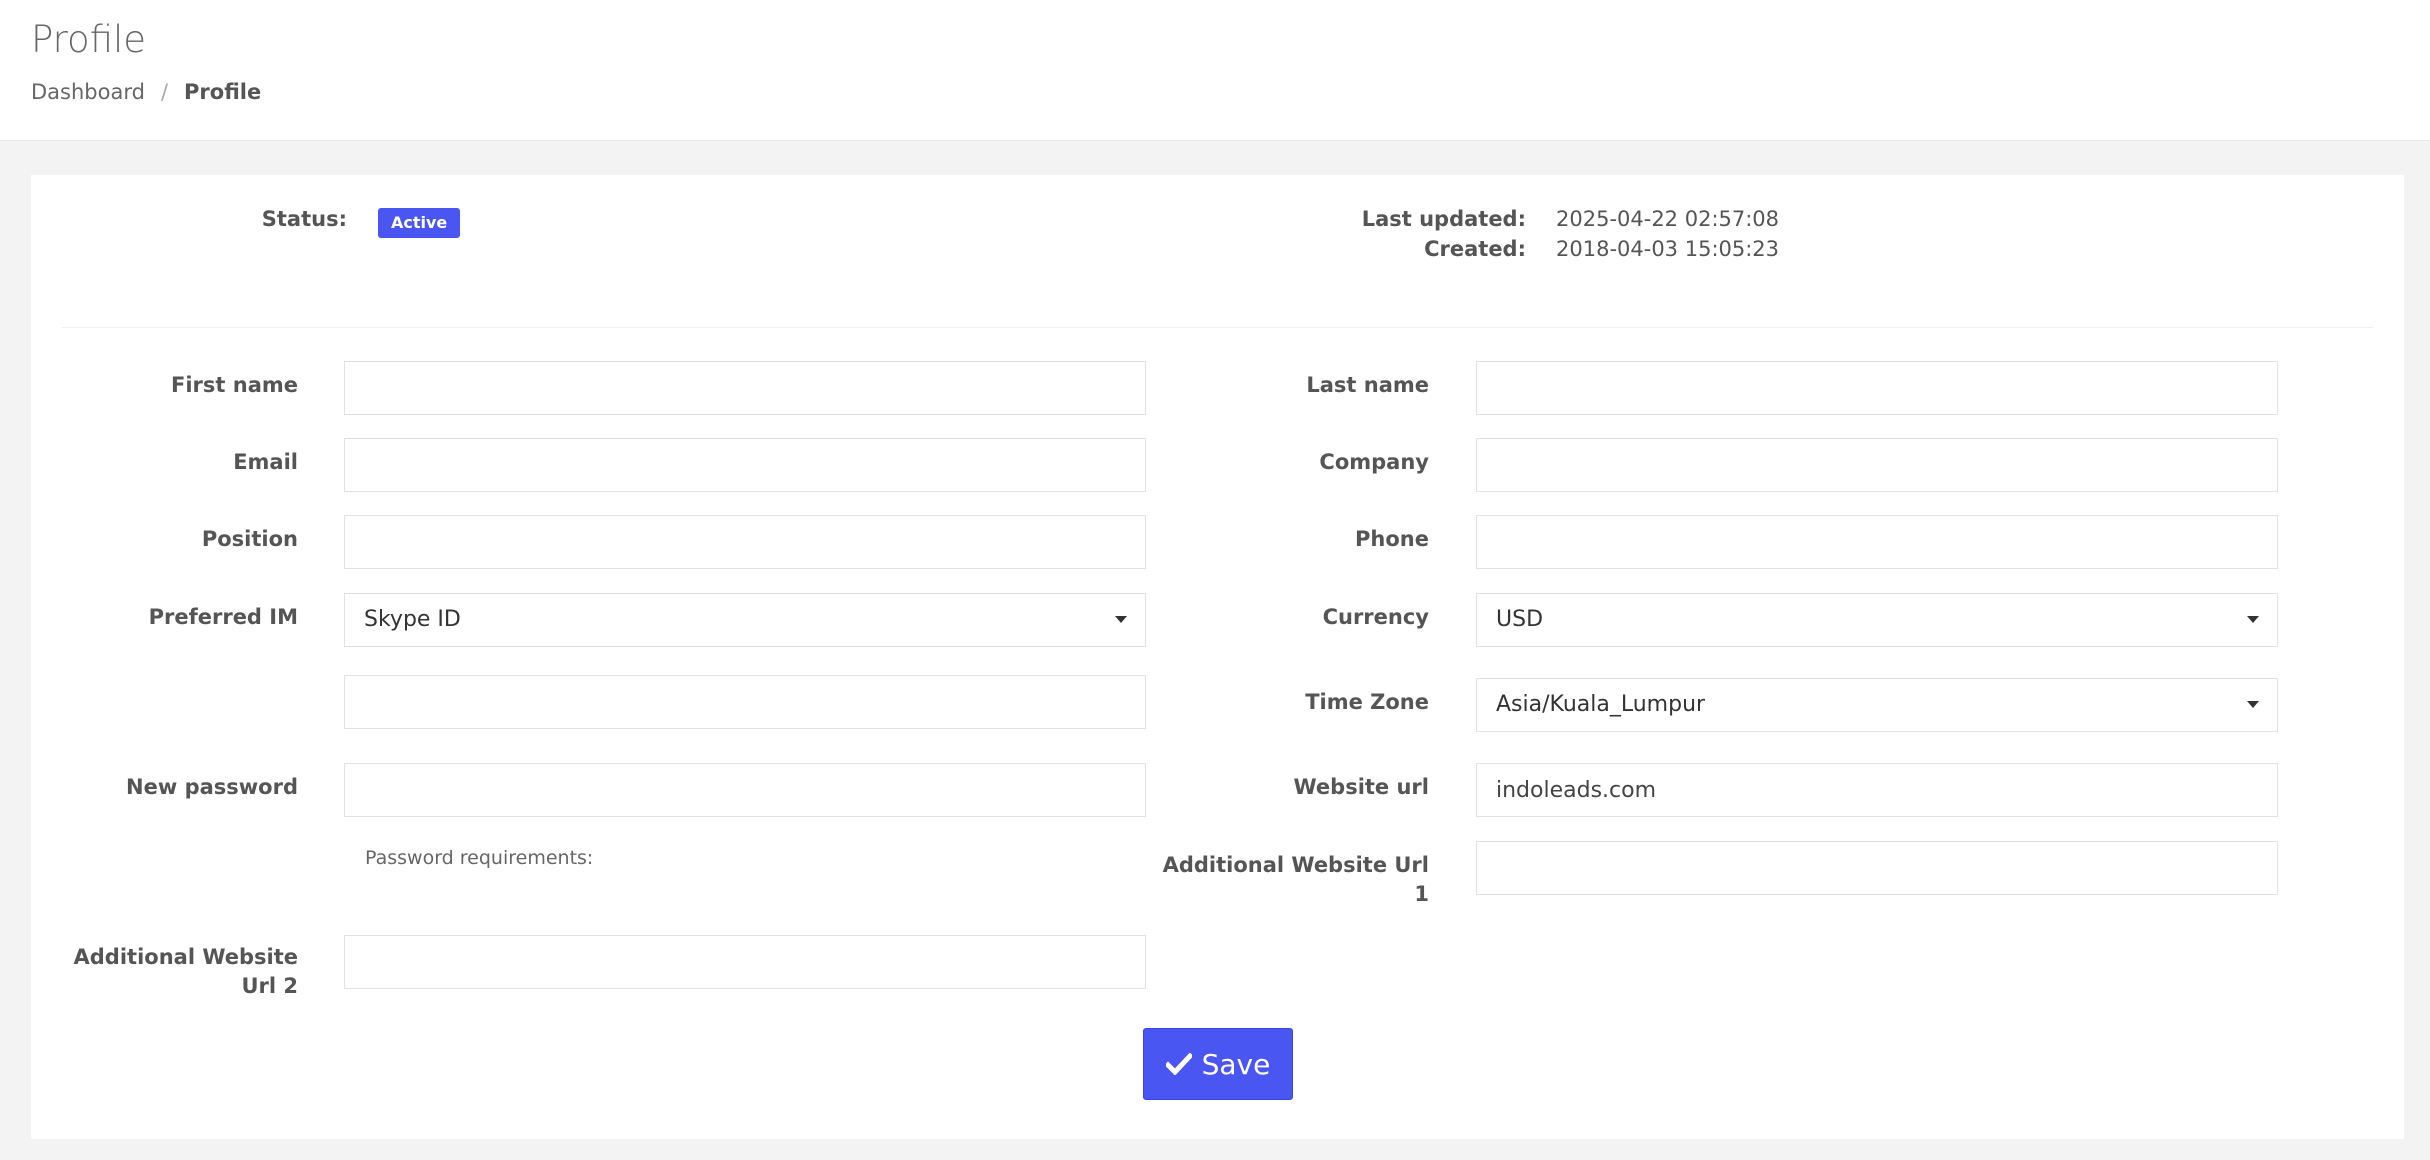 The height and width of the screenshot is (1160, 2430). I want to click on additional-url-2-input, so click(745, 962).